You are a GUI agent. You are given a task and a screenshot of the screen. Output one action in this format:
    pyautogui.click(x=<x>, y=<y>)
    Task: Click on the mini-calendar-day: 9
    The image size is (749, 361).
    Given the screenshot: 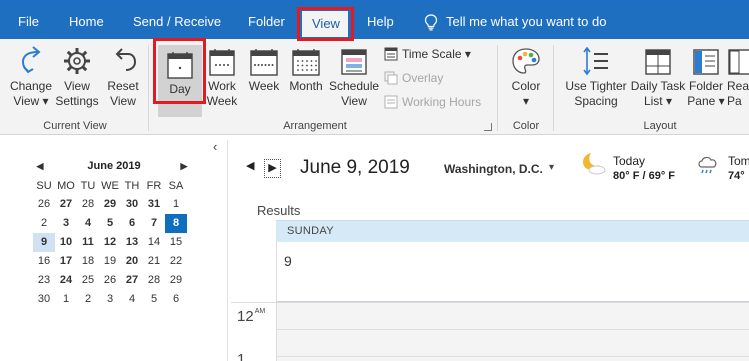 What is the action you would take?
    pyautogui.click(x=44, y=242)
    